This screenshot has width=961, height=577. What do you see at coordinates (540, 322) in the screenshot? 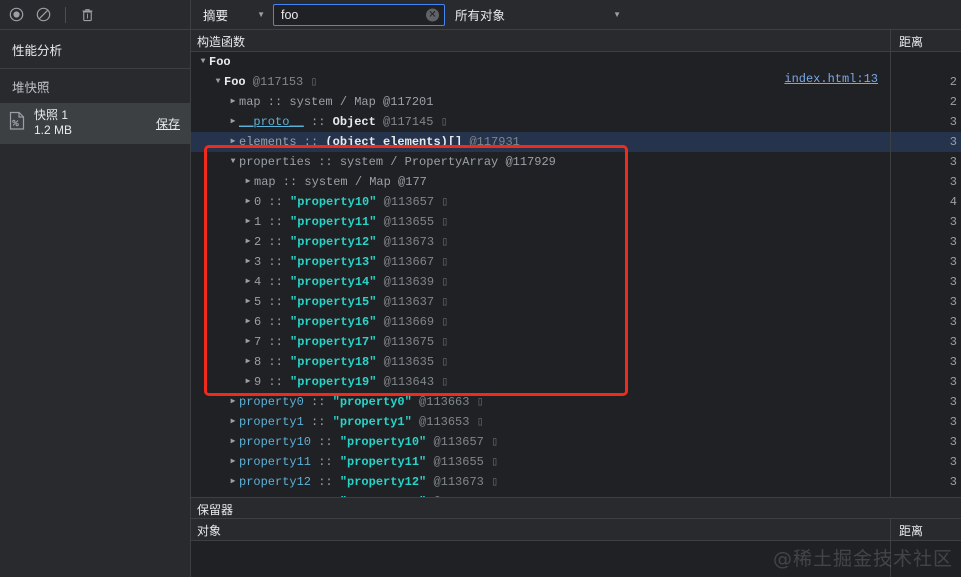
I see `tree-row: 6 :: "property16" @113669 ▯` at bounding box center [540, 322].